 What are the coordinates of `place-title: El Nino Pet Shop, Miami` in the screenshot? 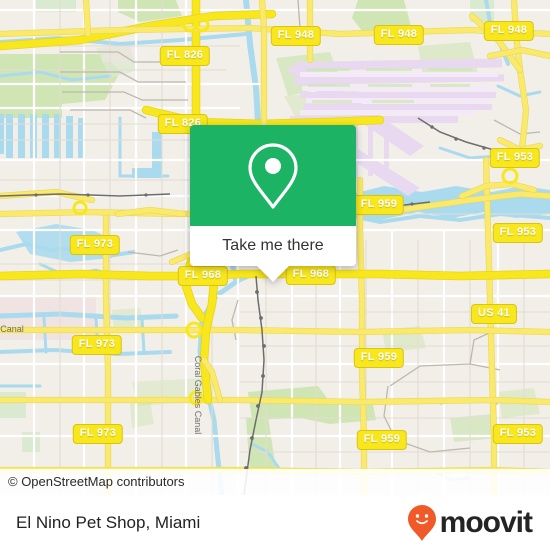 It's located at (108, 522).